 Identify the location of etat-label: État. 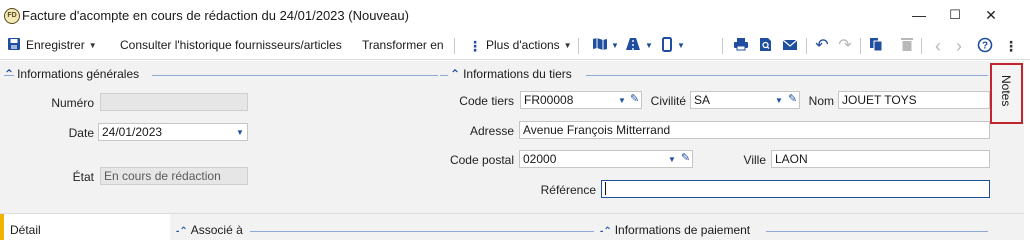
(83, 177).